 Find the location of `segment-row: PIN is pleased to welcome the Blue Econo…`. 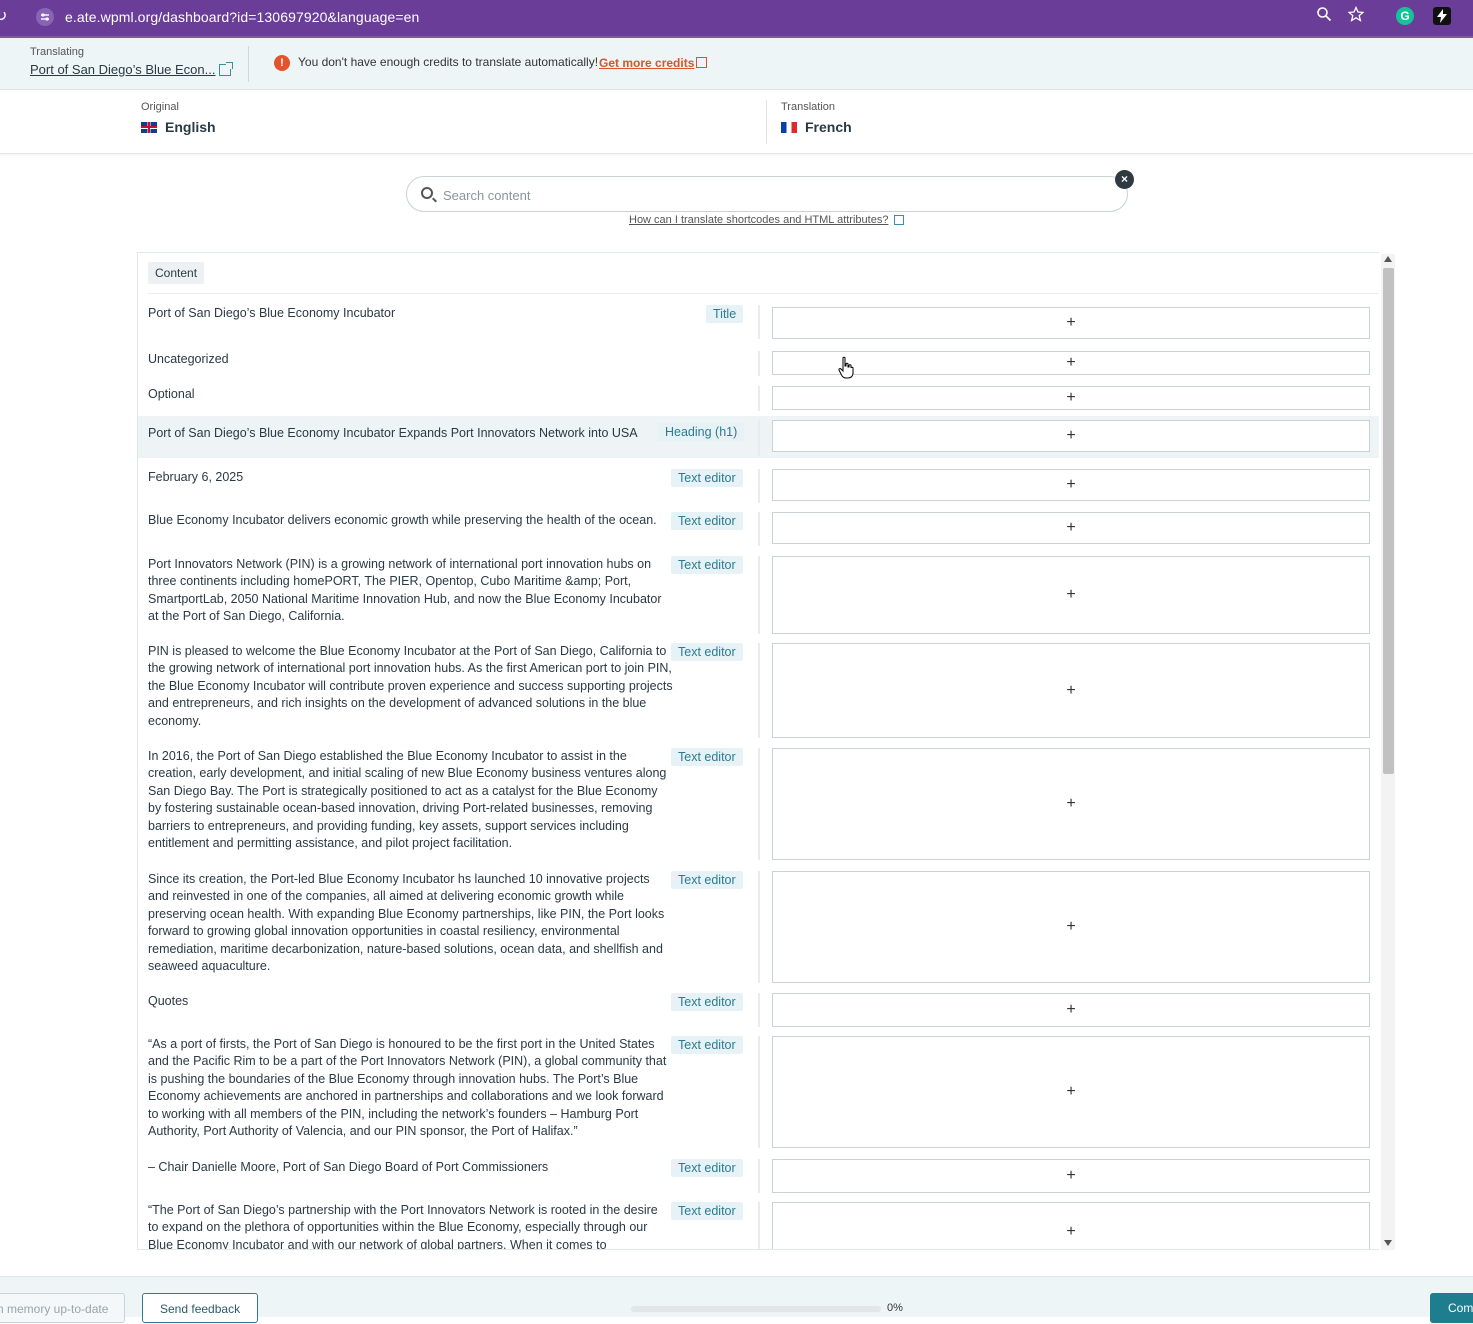

segment-row: PIN is pleased to welcome the Blue Econo… is located at coordinates (758, 690).